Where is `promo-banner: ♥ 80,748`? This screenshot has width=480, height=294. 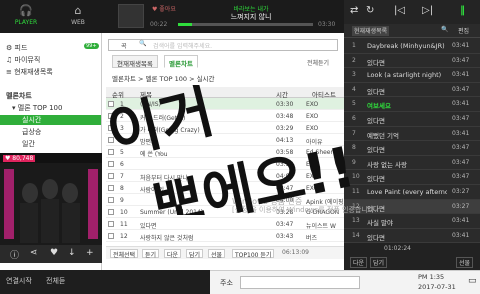
promo-banner: ♥ 80,748 is located at coordinates (51, 199).